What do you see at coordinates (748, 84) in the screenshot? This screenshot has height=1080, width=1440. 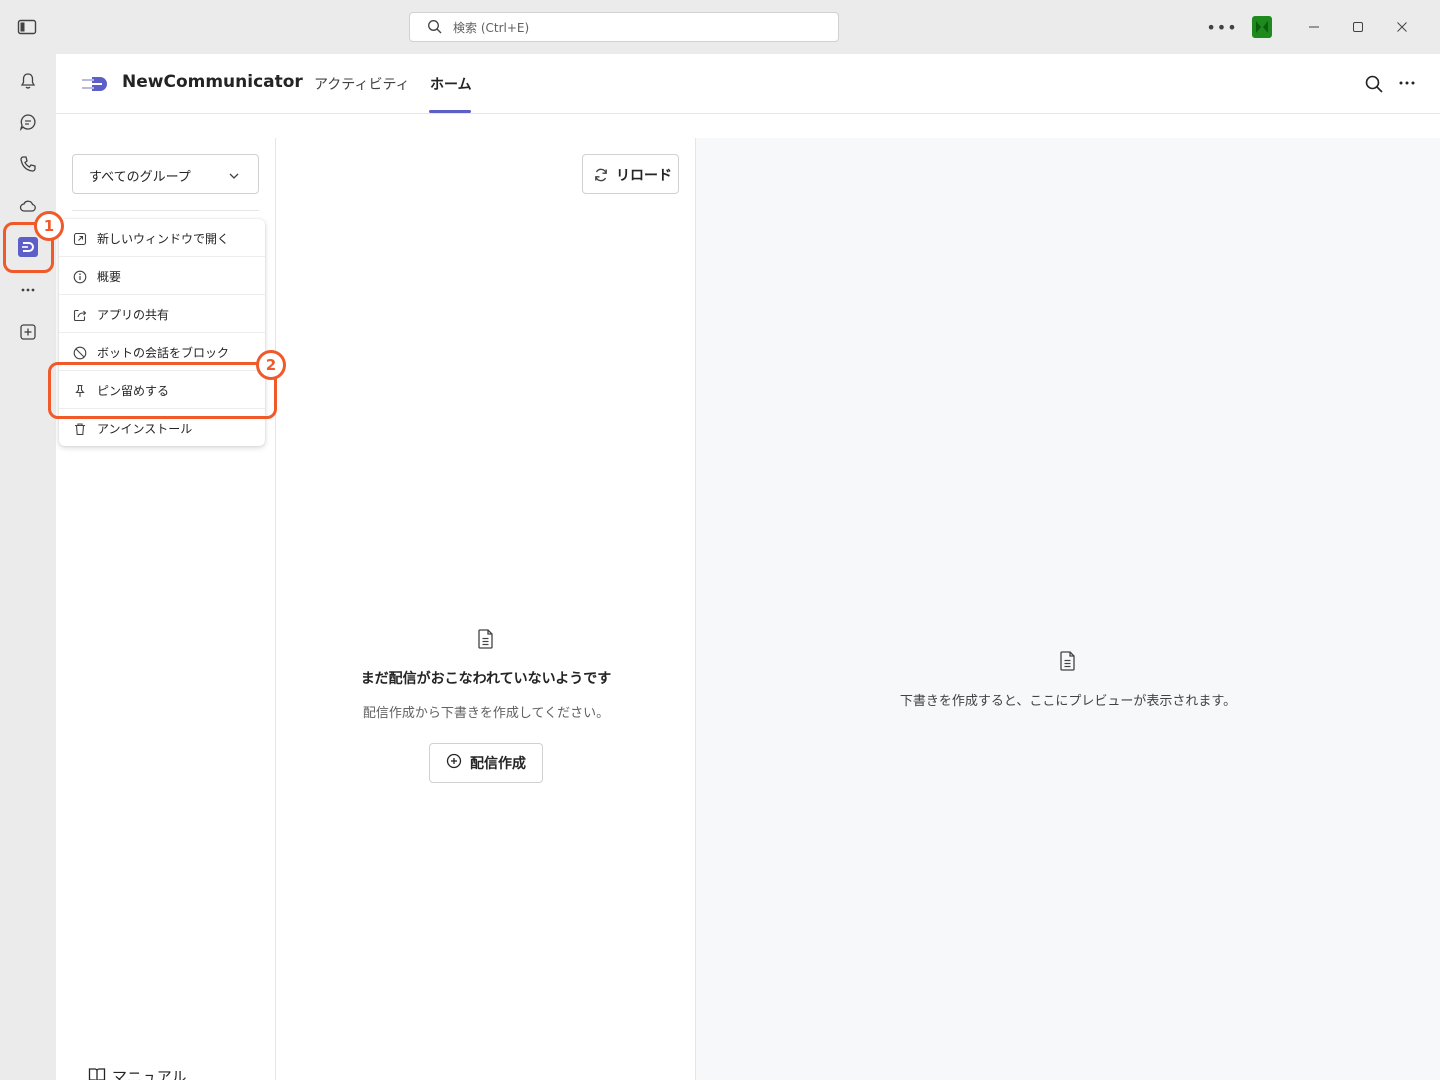 I see `app-header: NewCommunicator アクティビティ ホーム` at bounding box center [748, 84].